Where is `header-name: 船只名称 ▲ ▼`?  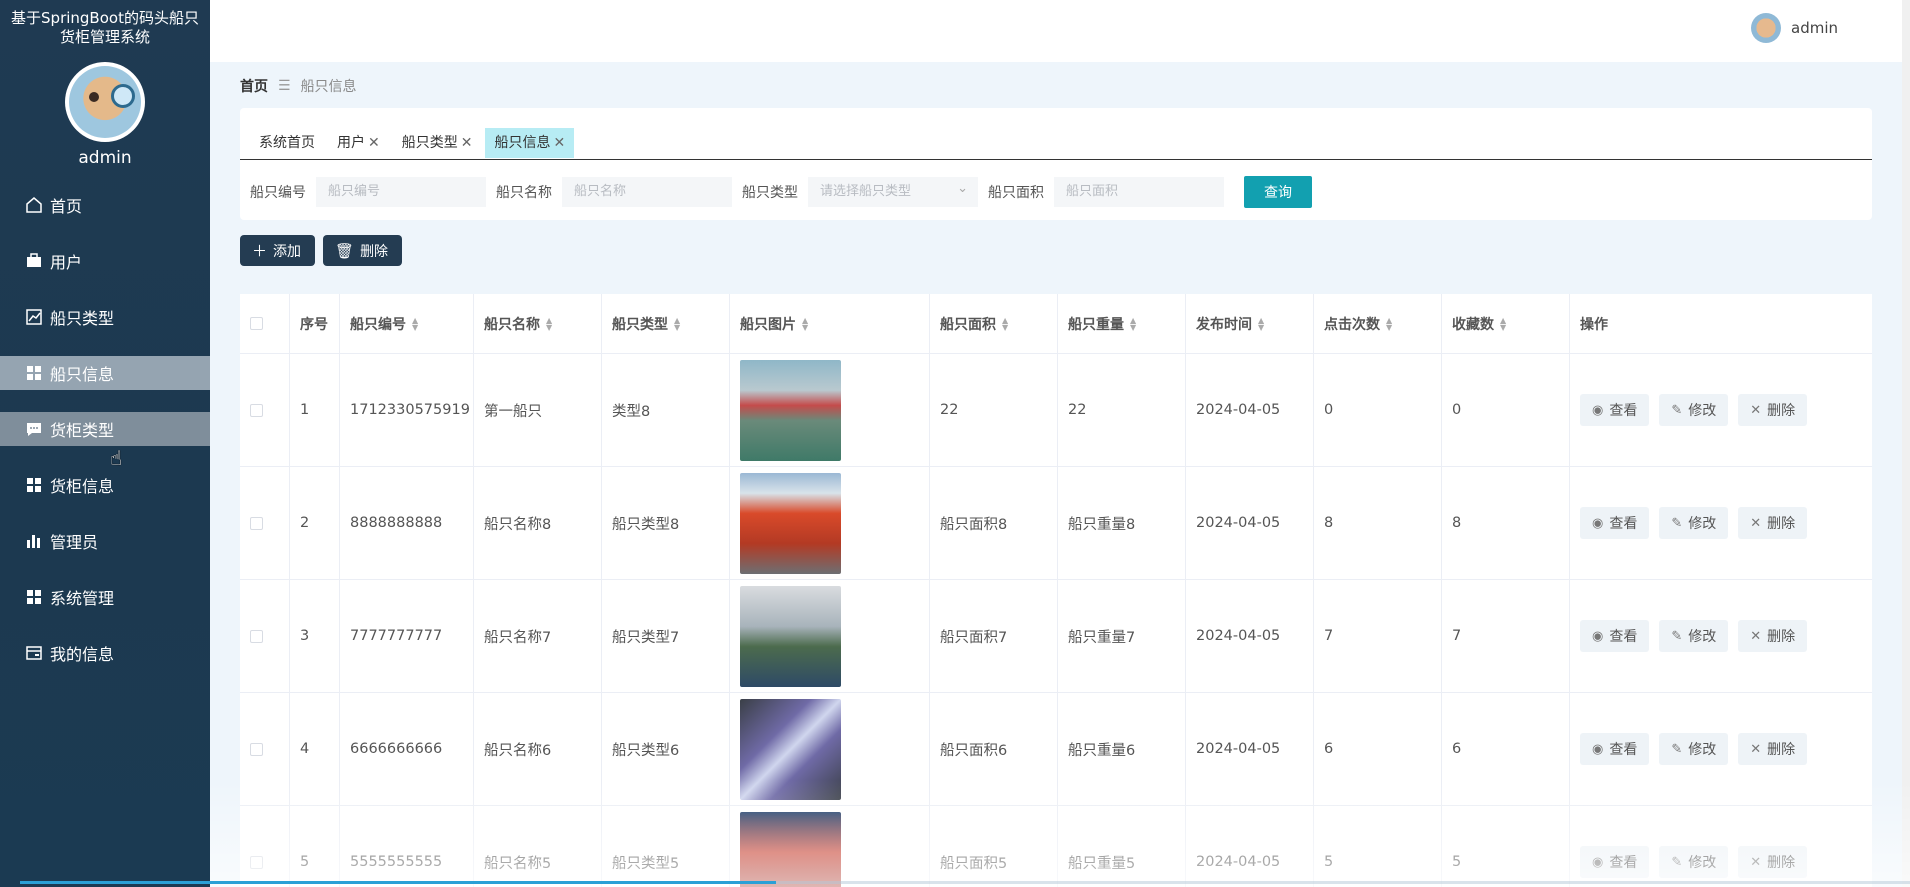 header-name: 船只名称 ▲ ▼ is located at coordinates (538, 323).